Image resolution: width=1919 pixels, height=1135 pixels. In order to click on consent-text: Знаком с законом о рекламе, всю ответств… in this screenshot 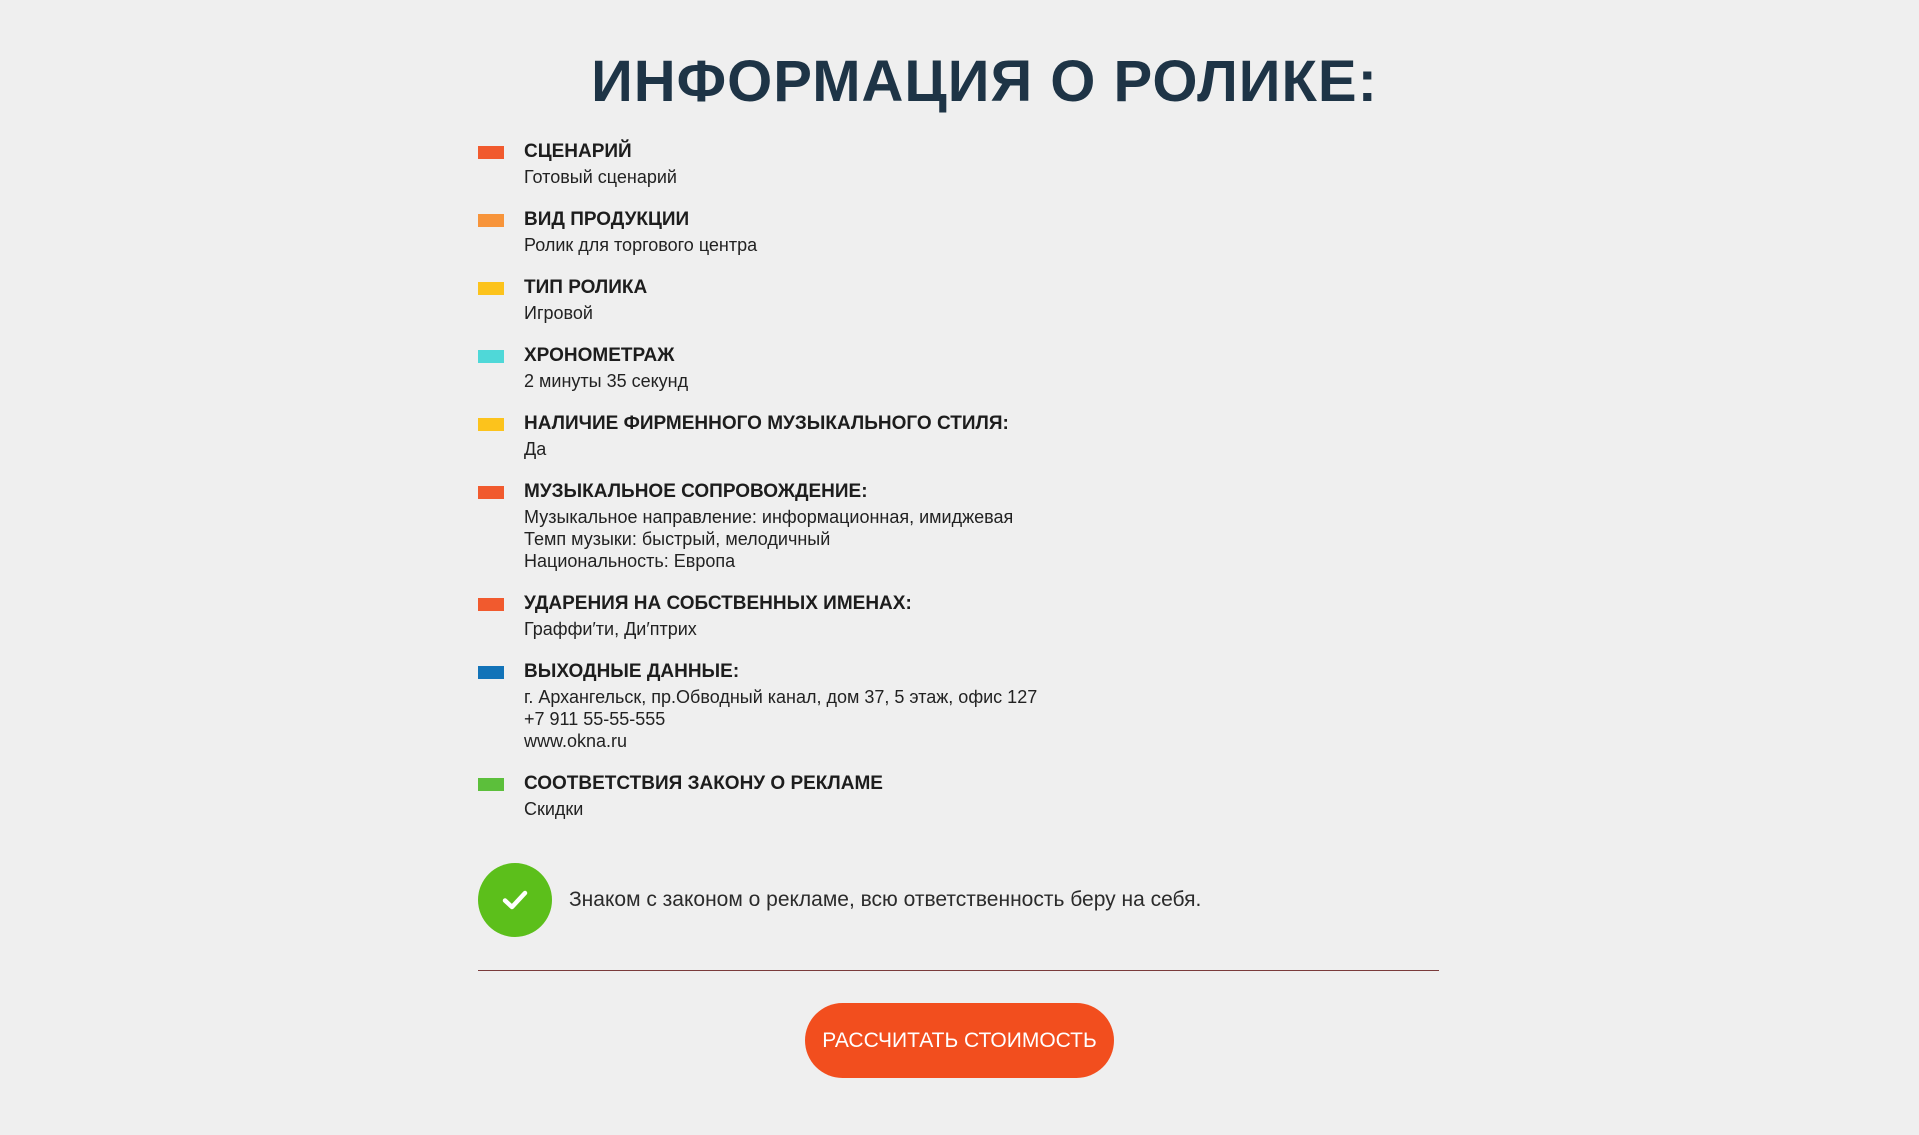, I will do `click(885, 899)`.